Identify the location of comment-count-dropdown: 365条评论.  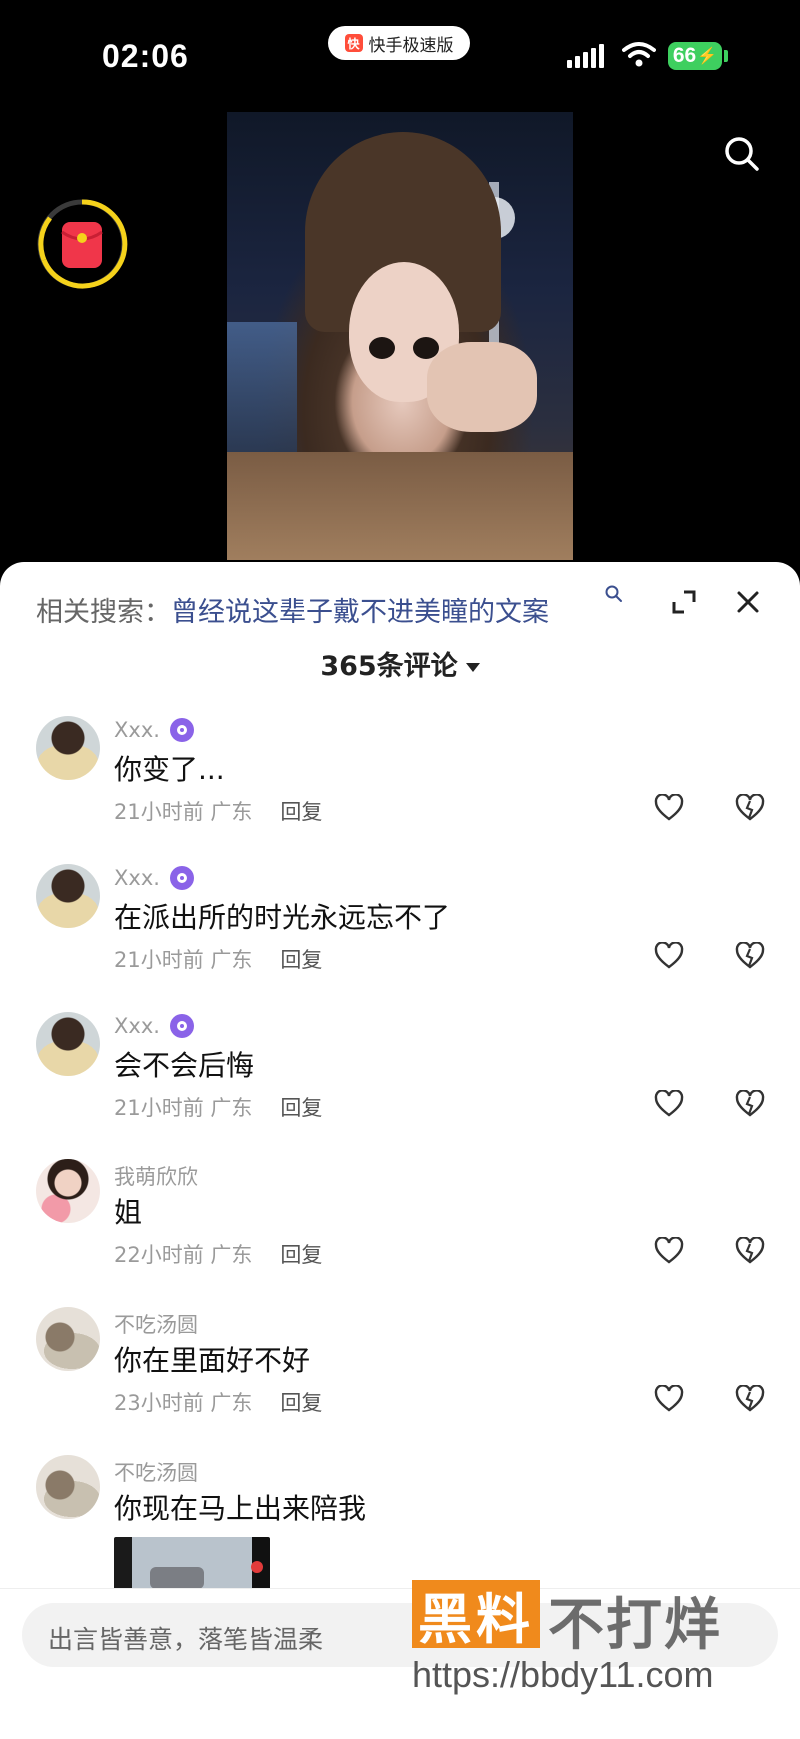
(400, 663).